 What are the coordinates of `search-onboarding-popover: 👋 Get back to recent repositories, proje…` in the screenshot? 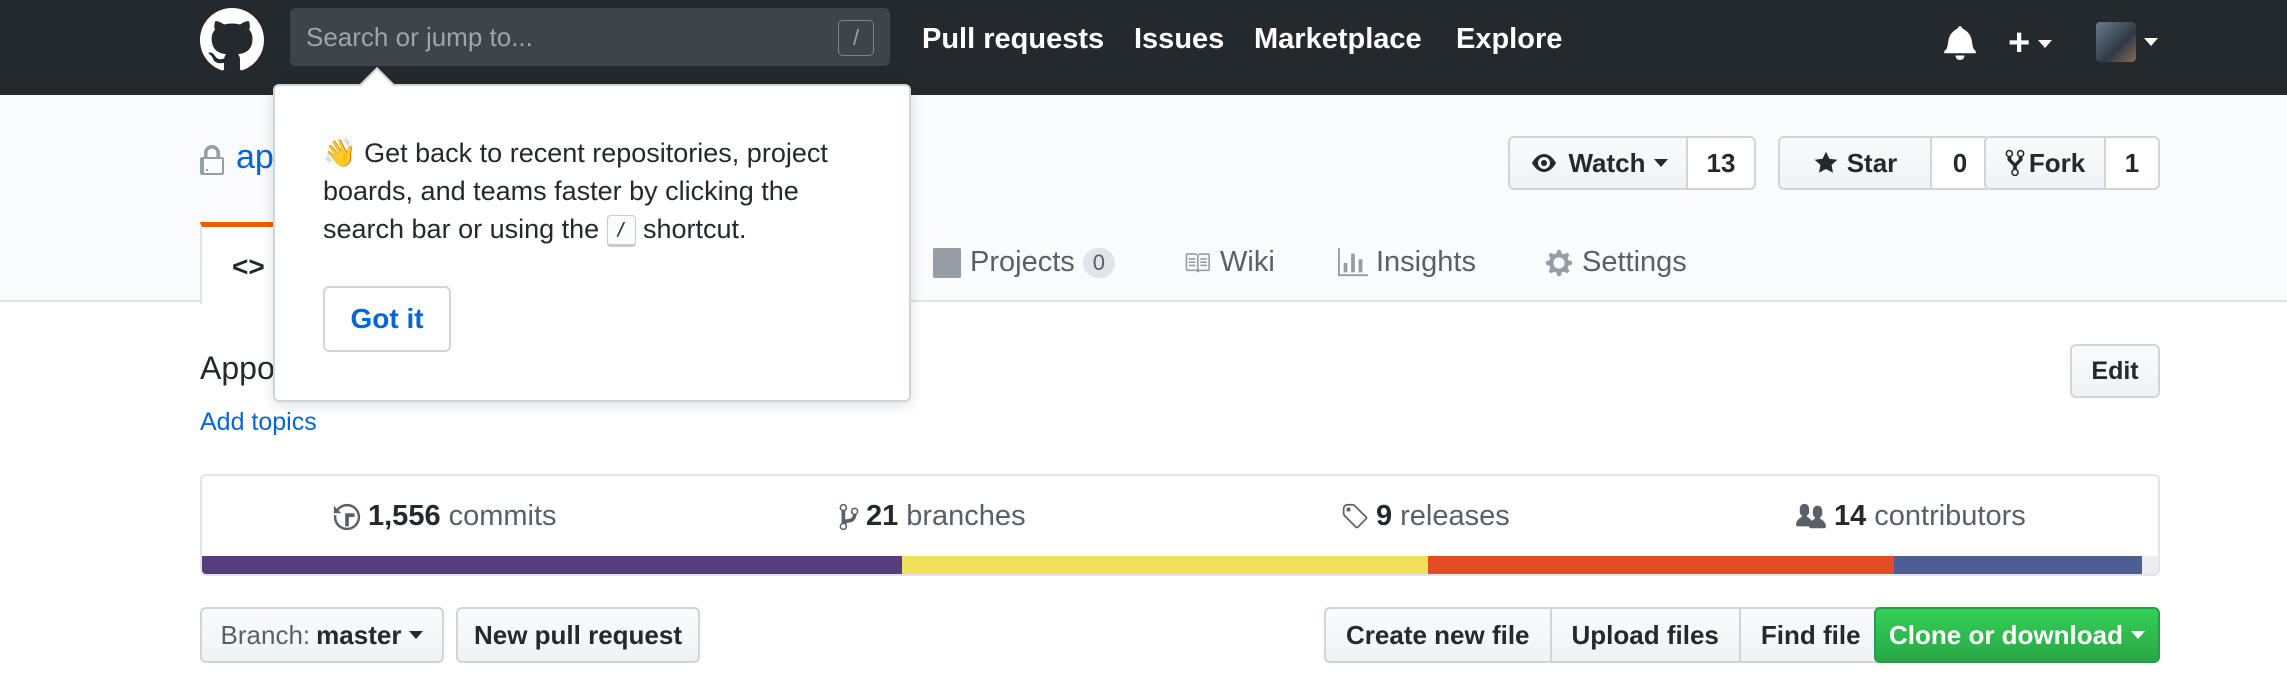 It's located at (592, 234).